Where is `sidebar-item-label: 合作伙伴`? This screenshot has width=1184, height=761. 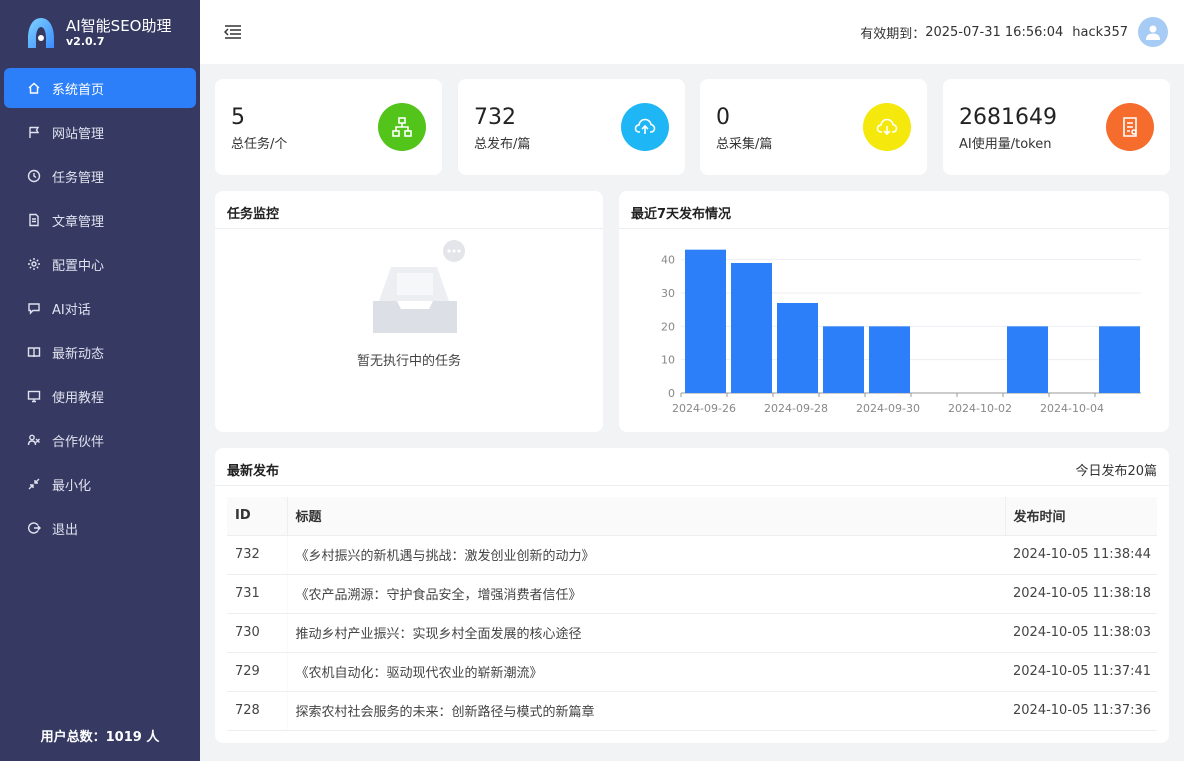 sidebar-item-label: 合作伙伴 is located at coordinates (78, 442).